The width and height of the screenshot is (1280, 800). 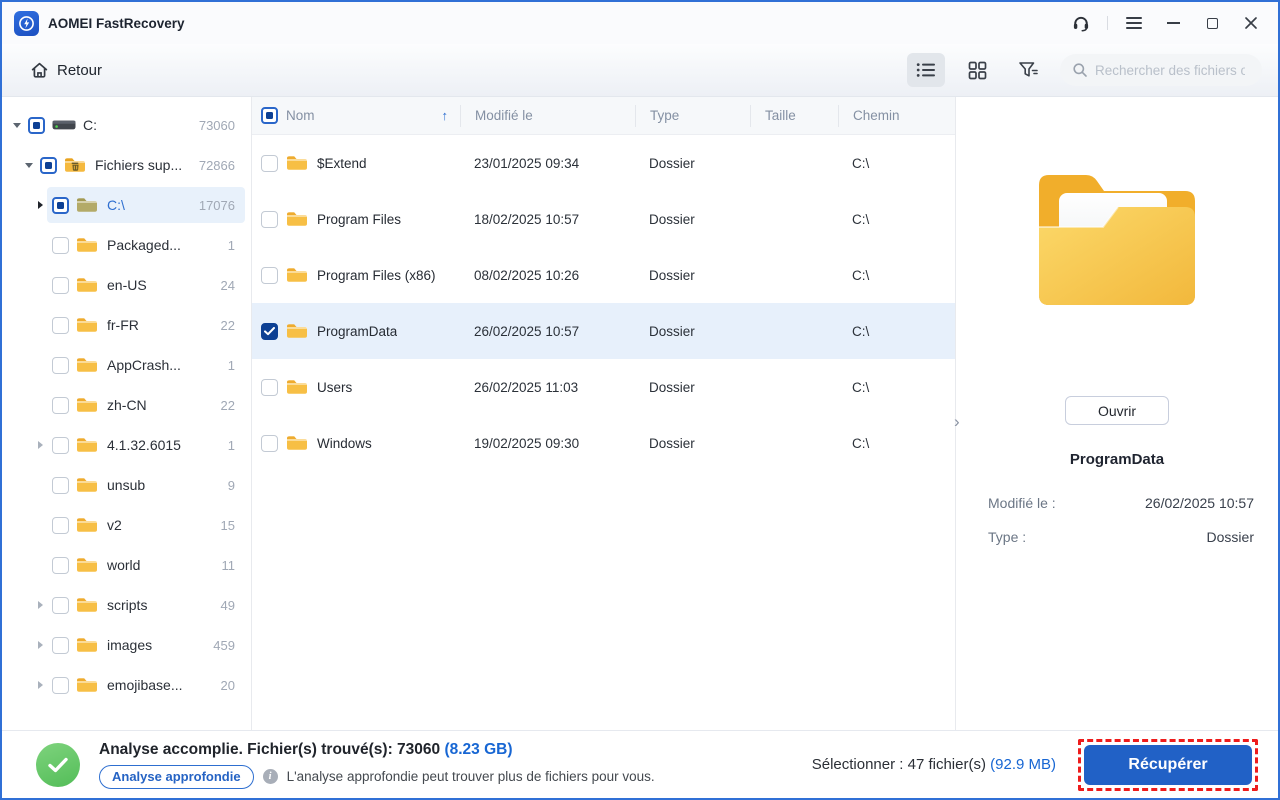 What do you see at coordinates (66, 70) in the screenshot?
I see `back-button: Retour` at bounding box center [66, 70].